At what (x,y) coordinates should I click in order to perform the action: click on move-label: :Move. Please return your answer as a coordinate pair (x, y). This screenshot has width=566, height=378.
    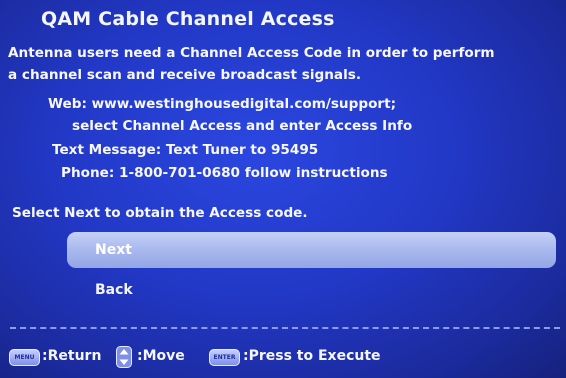
    Looking at the image, I should click on (161, 356).